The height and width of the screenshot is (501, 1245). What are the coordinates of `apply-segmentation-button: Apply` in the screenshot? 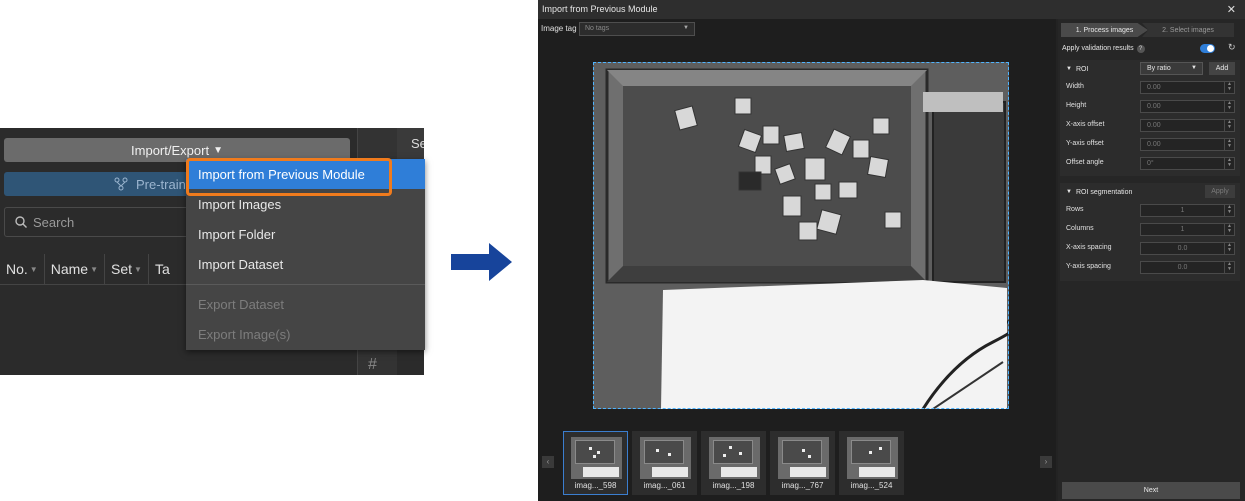 It's located at (1220, 191).